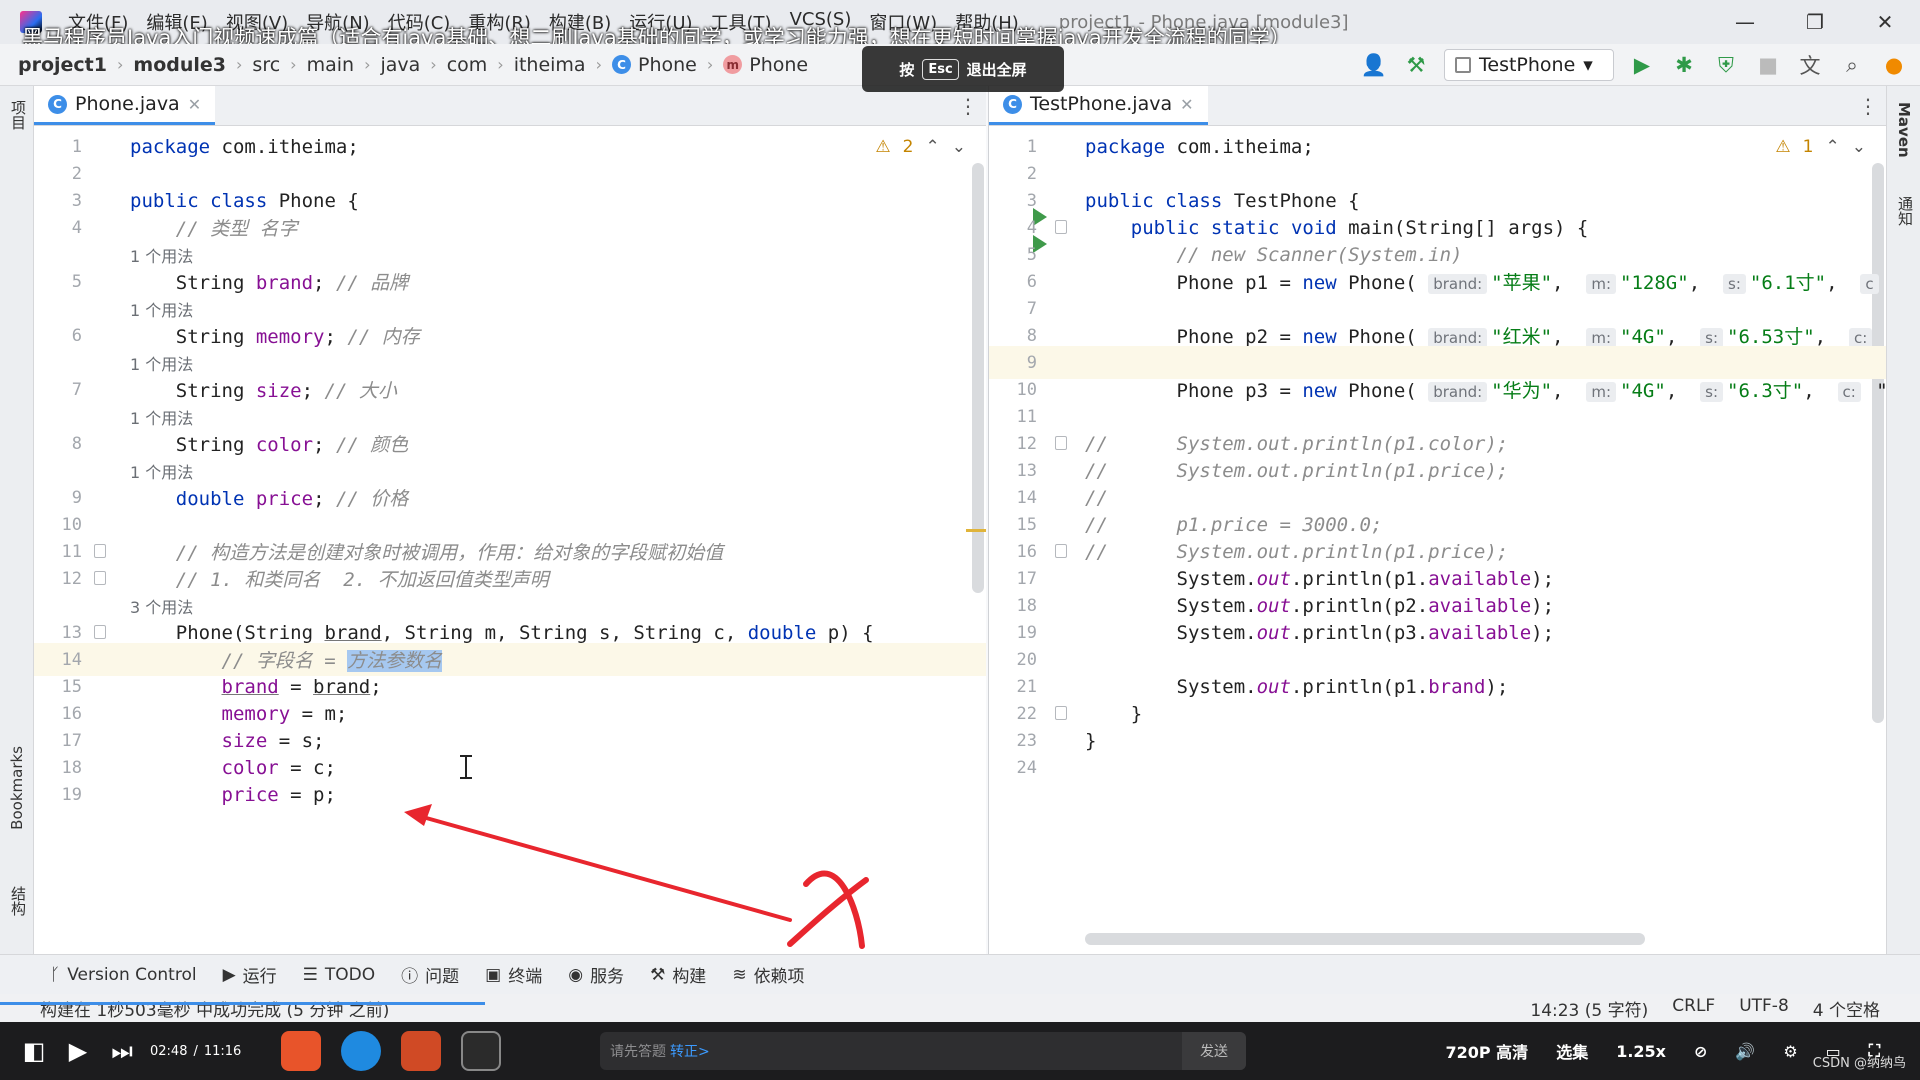 The height and width of the screenshot is (1080, 1920). What do you see at coordinates (1026, 551) in the screenshot?
I see `line-number: 16` at bounding box center [1026, 551].